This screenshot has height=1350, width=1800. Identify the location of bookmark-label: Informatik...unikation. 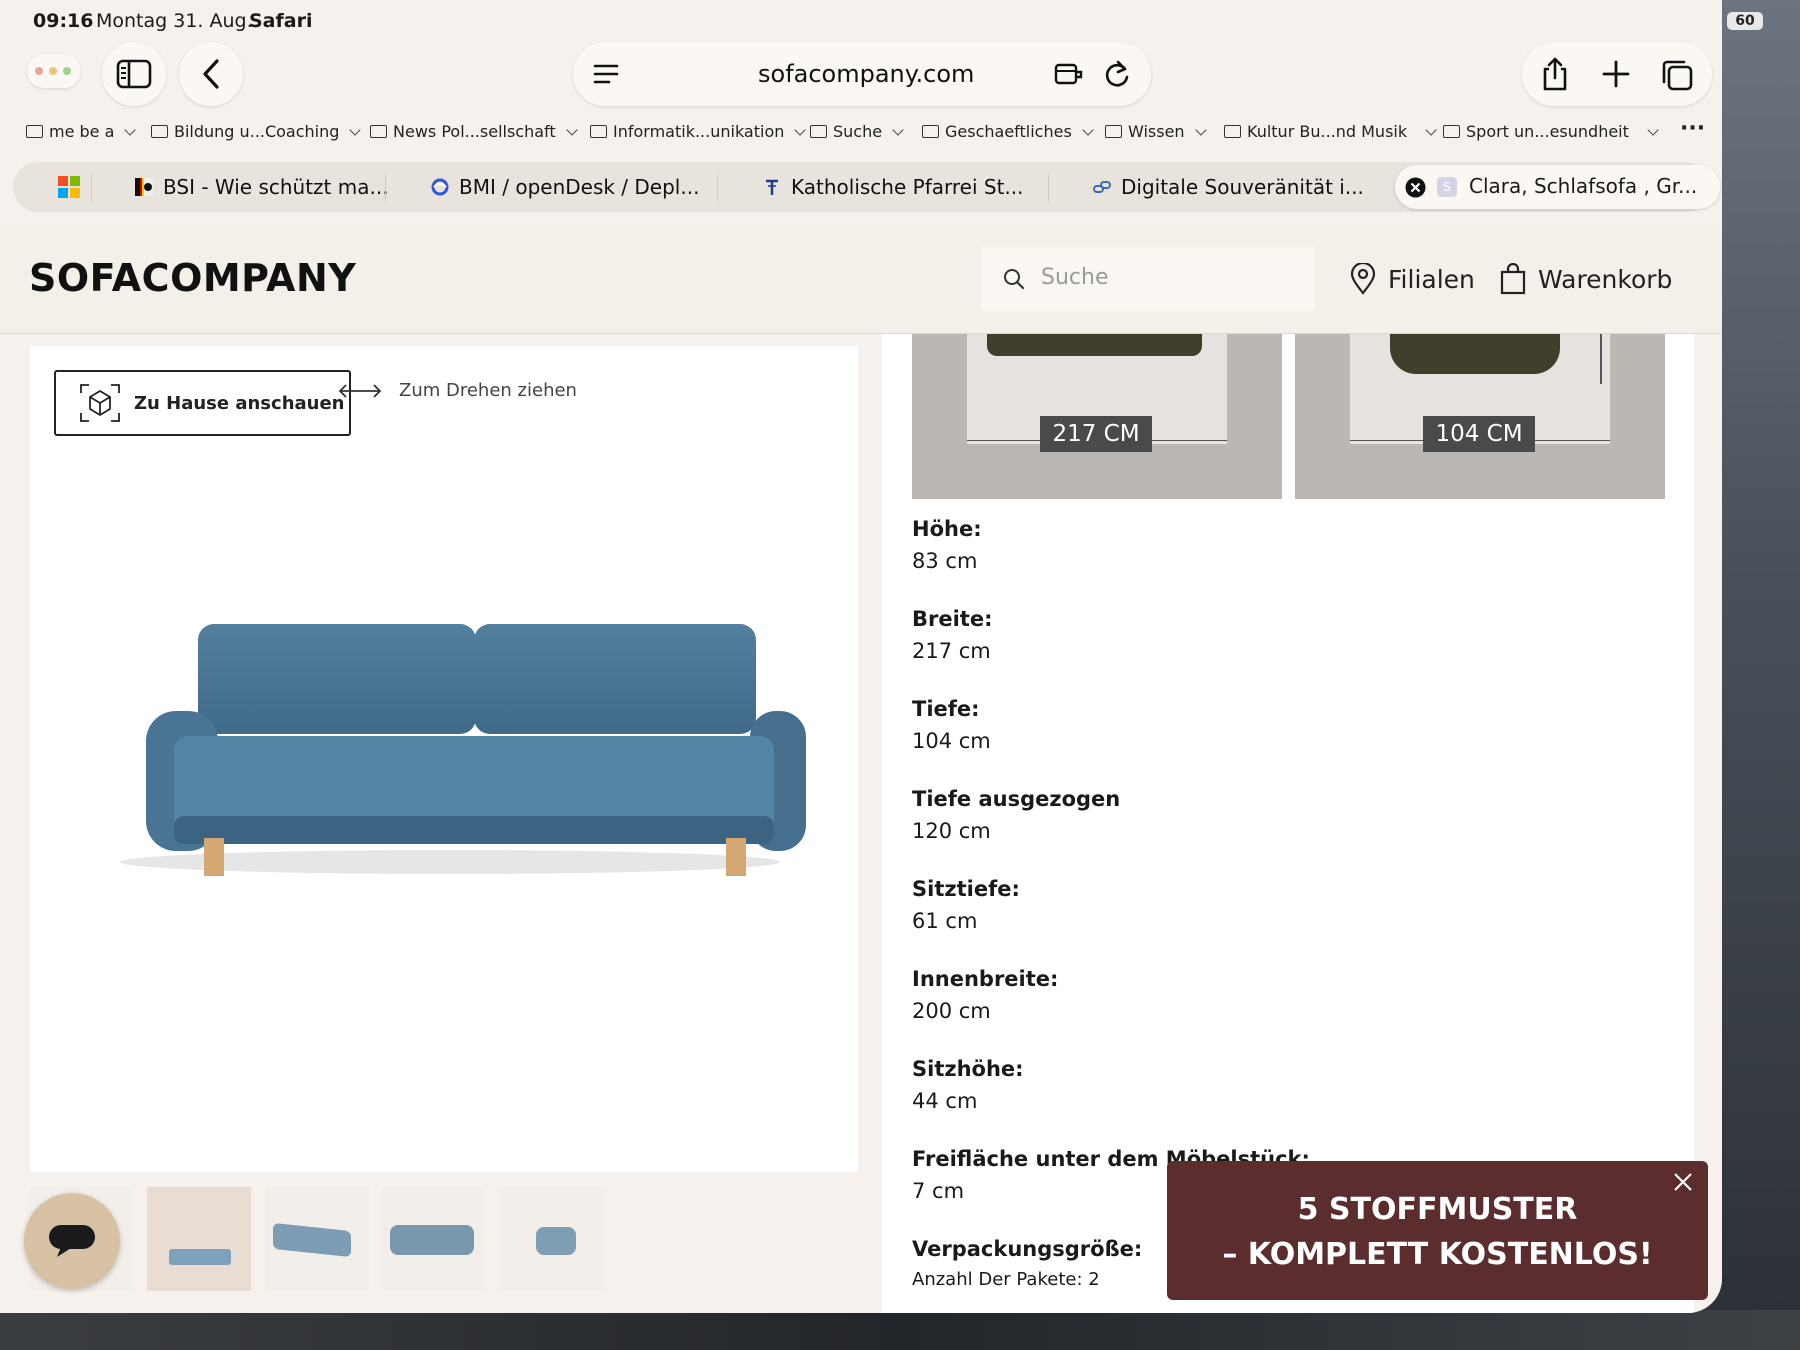
(699, 131).